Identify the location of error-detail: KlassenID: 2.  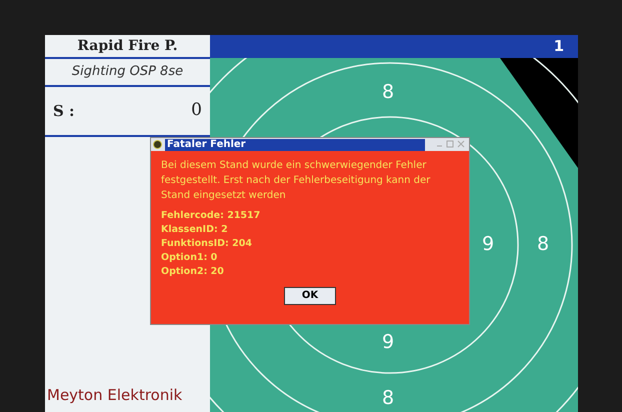
(195, 230).